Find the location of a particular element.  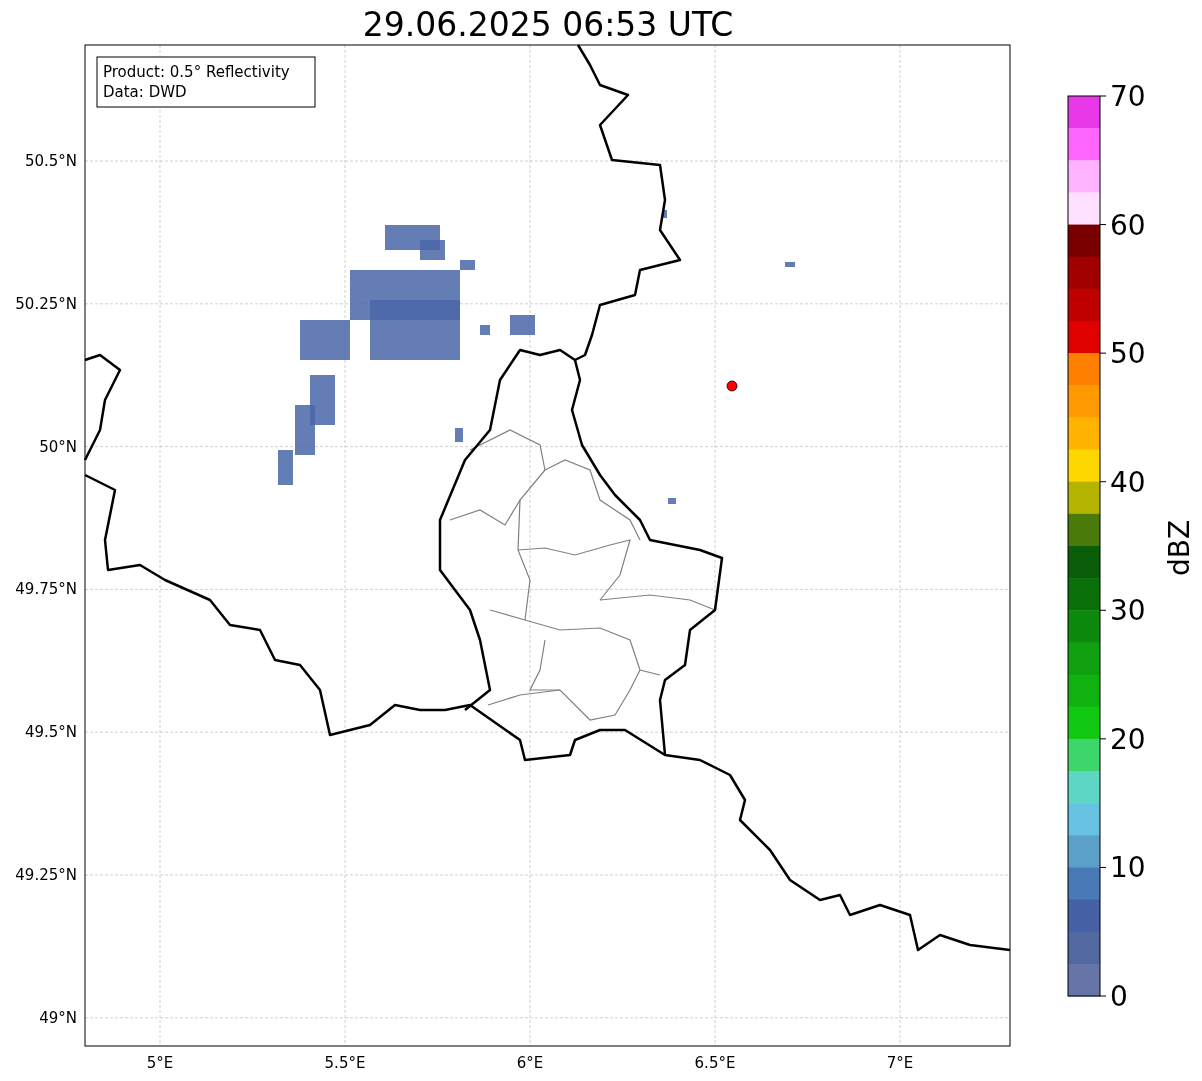

colorbar-tick-label: 50 is located at coordinates (1128, 354).